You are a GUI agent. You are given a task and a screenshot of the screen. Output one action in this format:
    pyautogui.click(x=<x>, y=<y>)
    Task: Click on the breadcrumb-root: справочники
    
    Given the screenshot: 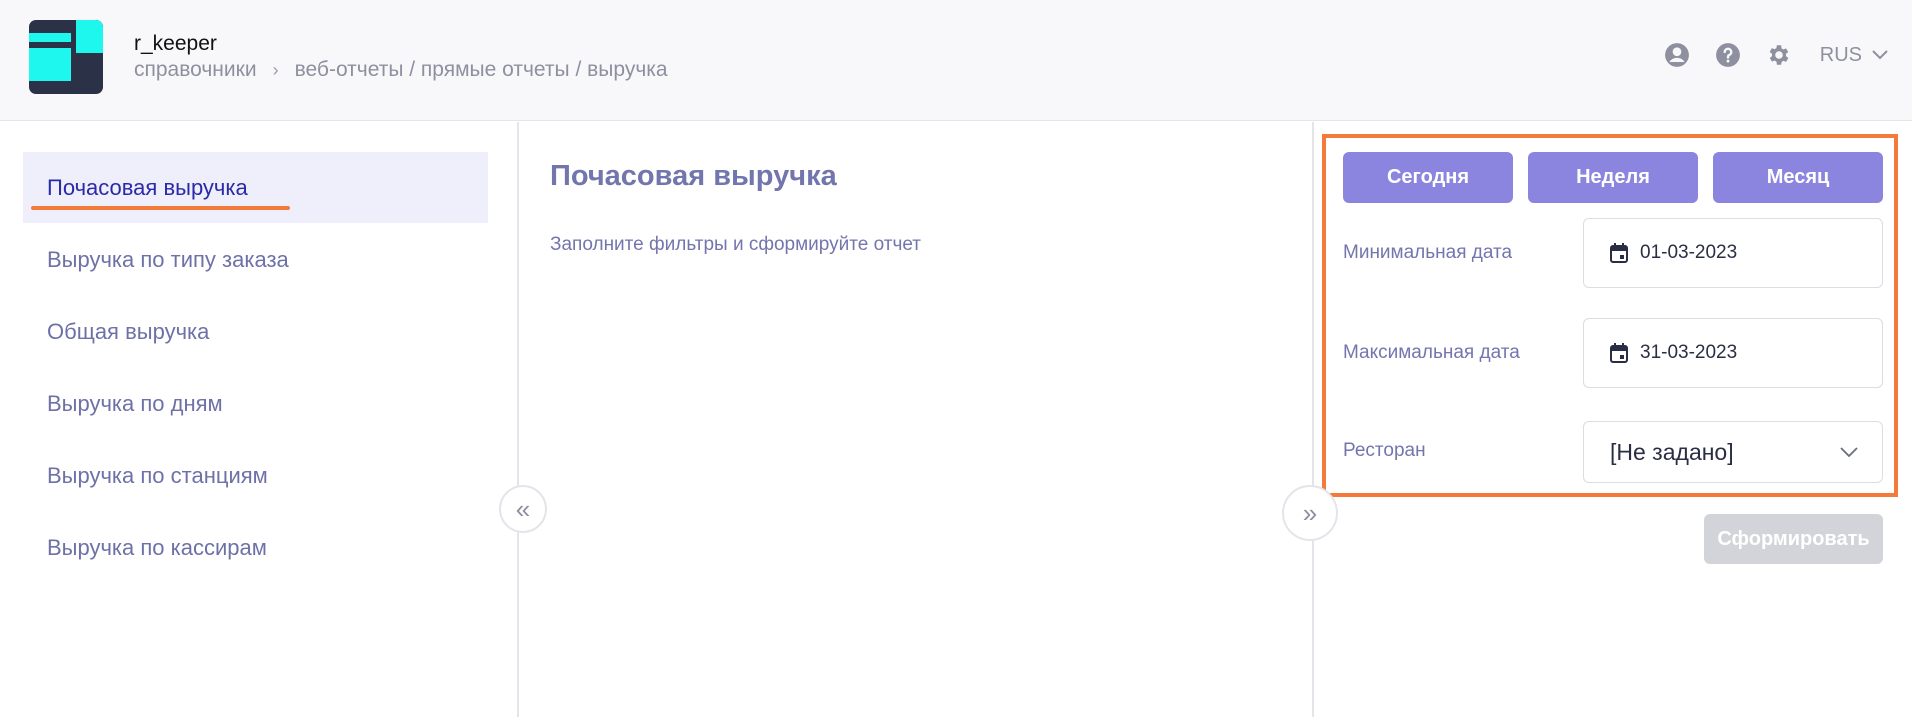 What is the action you would take?
    pyautogui.click(x=195, y=70)
    